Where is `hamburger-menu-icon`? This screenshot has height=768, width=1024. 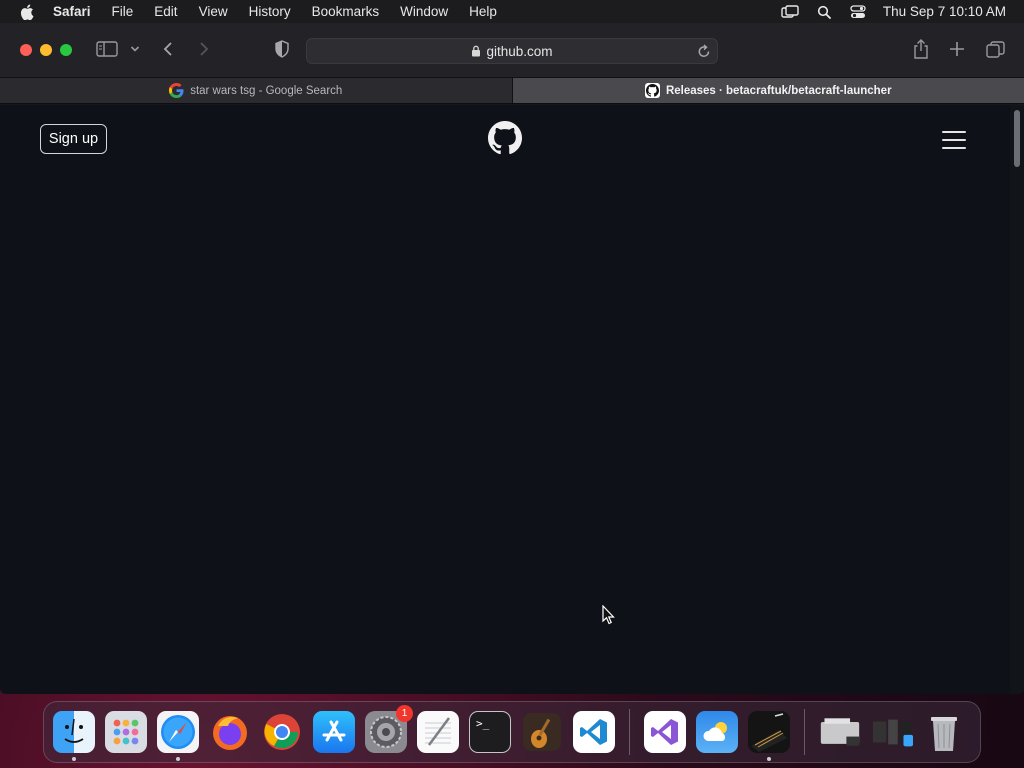
hamburger-menu-icon is located at coordinates (954, 140).